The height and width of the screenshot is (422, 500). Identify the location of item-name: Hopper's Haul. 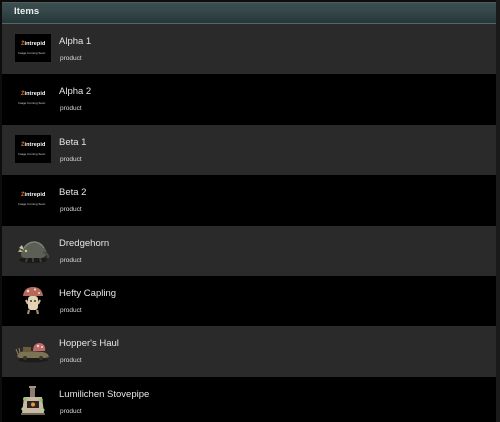
(89, 344).